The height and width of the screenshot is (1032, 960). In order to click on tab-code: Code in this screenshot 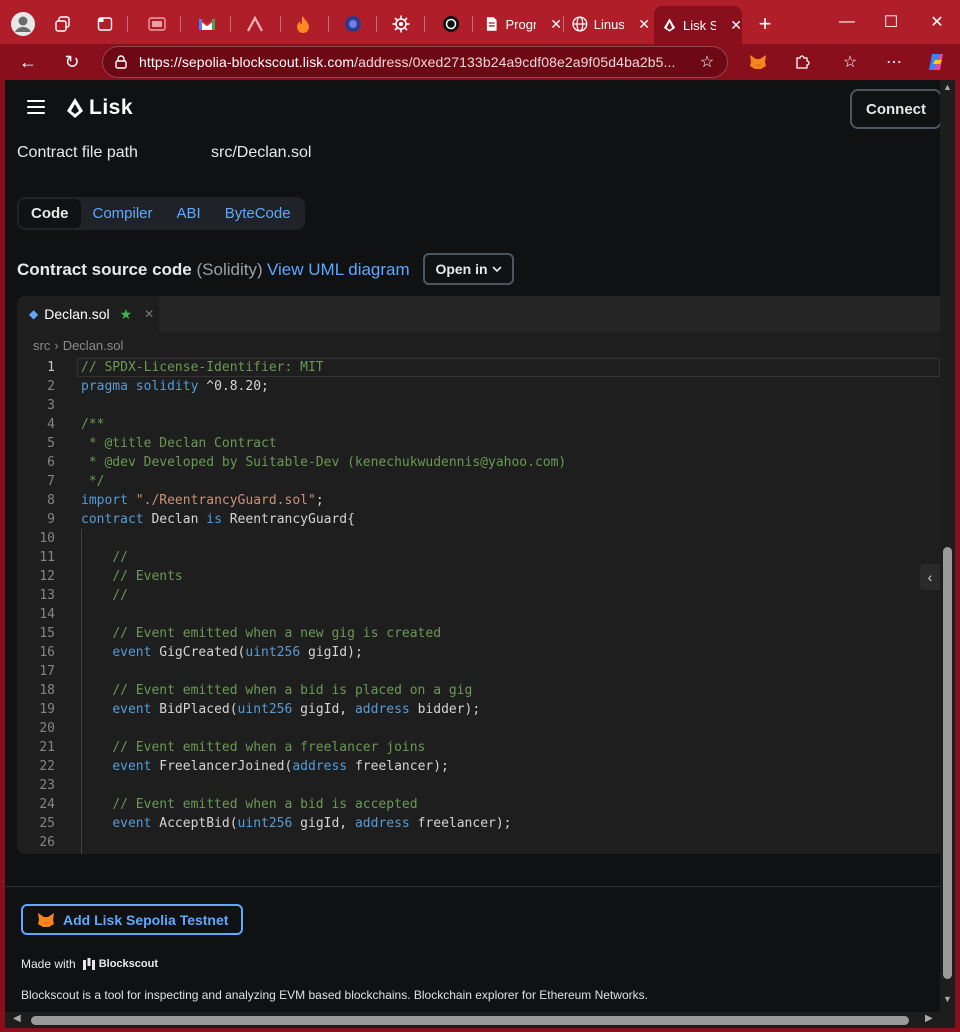, I will do `click(50, 213)`.